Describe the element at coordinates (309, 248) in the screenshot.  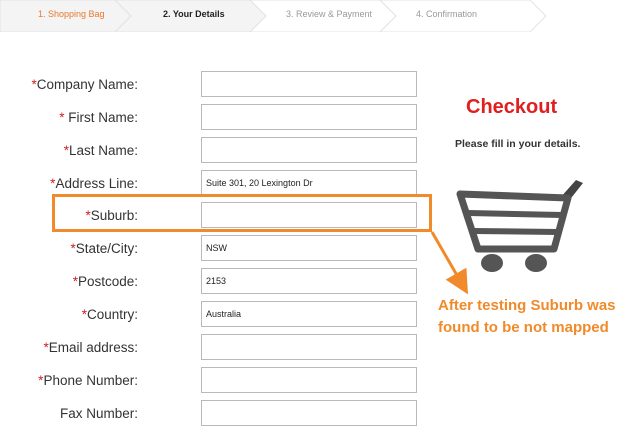
I see `state-city-field` at that location.